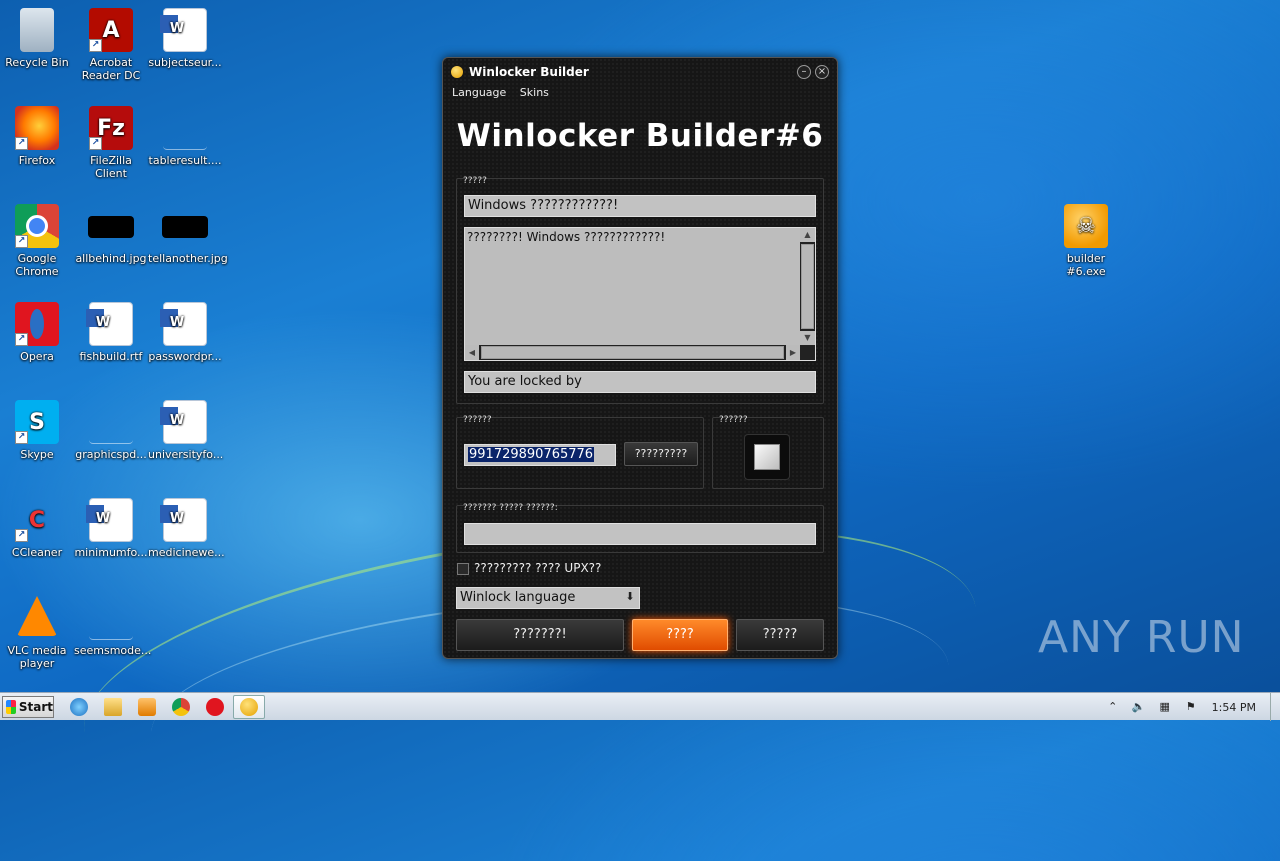  What do you see at coordinates (457, 72) in the screenshot?
I see `app-title-icon` at bounding box center [457, 72].